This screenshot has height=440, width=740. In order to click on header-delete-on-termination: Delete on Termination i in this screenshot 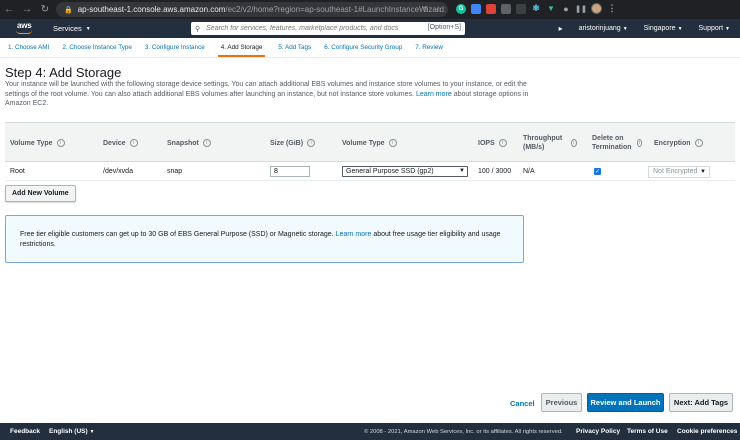, I will do `click(617, 143)`.